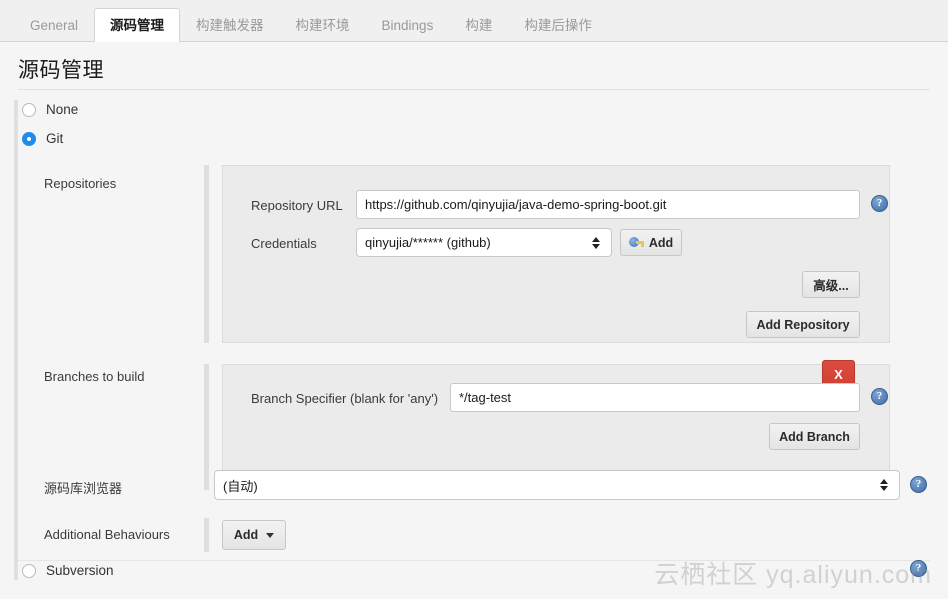  I want to click on radio-none-icon, so click(29, 109).